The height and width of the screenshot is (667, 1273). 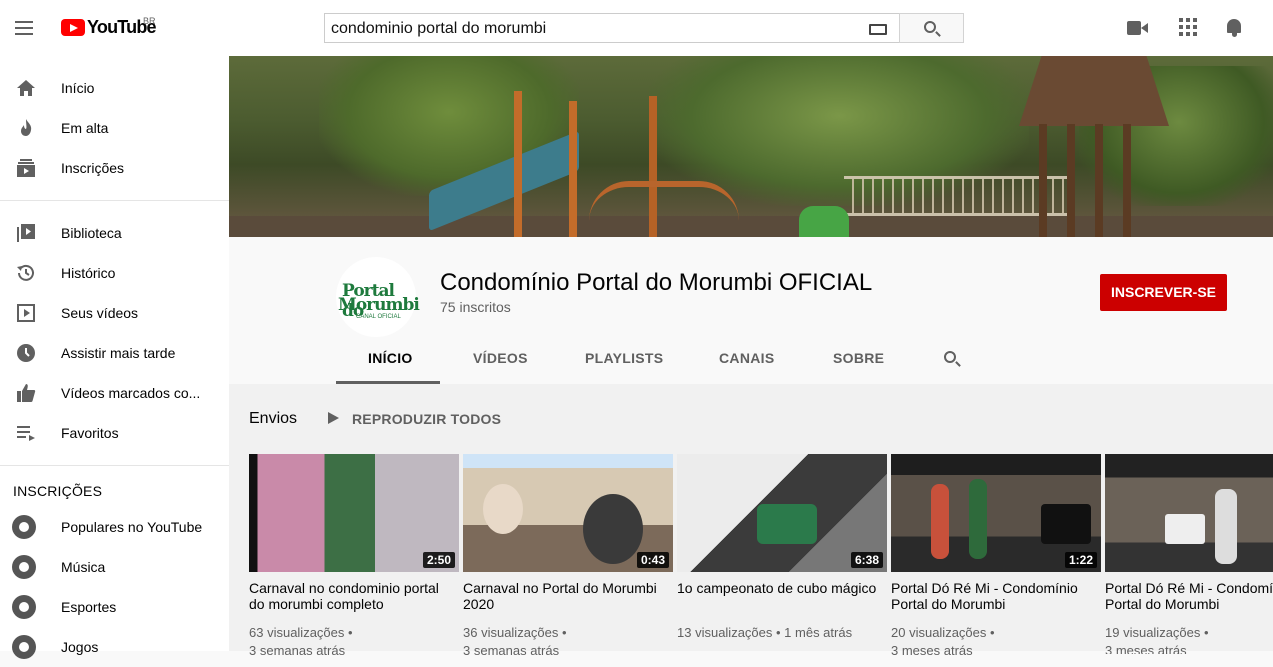 What do you see at coordinates (439, 28) in the screenshot?
I see `search-query: condominio portal do morumbi` at bounding box center [439, 28].